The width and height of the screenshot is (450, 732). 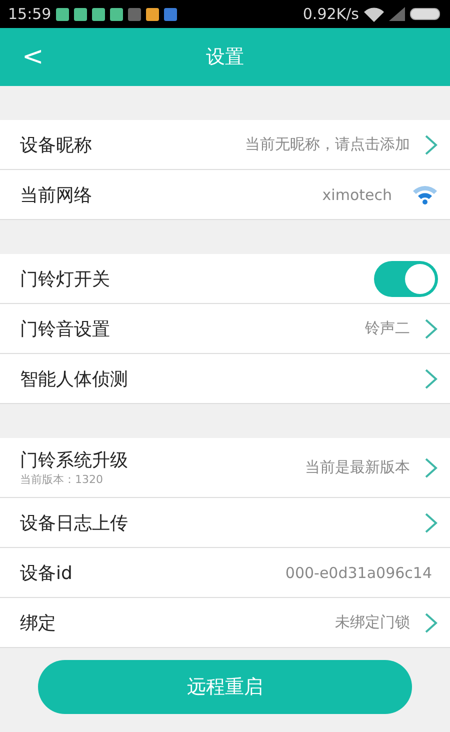 What do you see at coordinates (65, 279) in the screenshot?
I see `row-label: 门铃灯开关` at bounding box center [65, 279].